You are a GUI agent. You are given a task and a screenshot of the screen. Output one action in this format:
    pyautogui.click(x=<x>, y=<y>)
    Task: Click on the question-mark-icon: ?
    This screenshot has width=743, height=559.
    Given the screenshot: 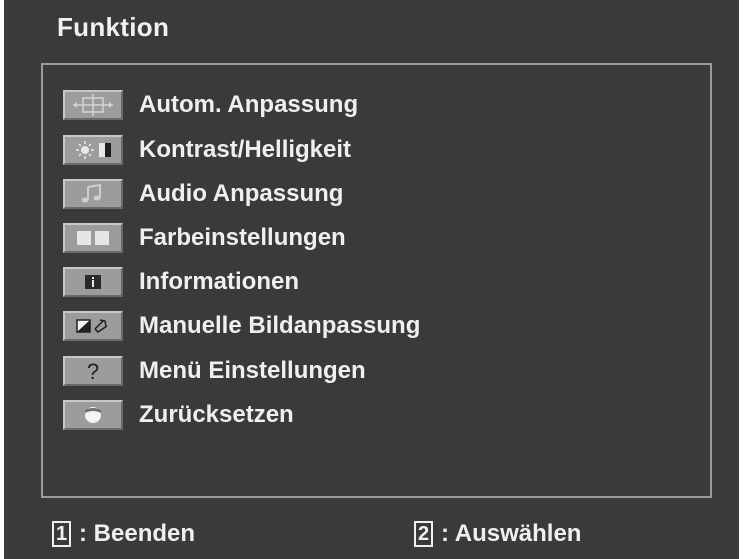 What is the action you would take?
    pyautogui.click(x=93, y=371)
    